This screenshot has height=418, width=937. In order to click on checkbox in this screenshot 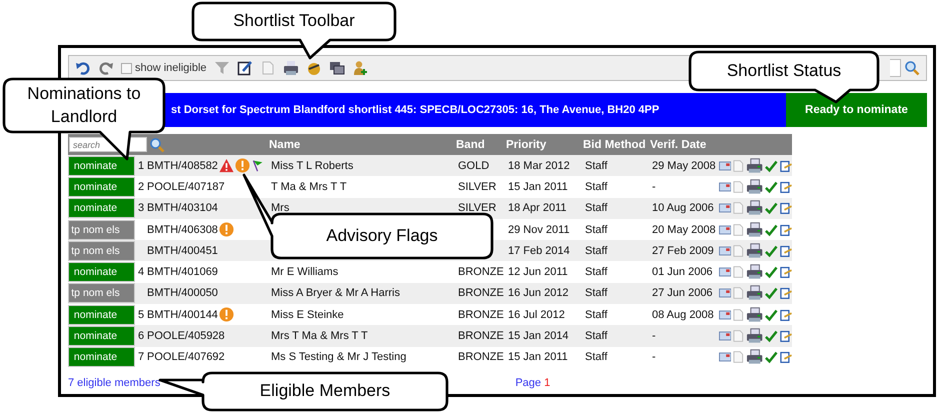, I will do `click(126, 68)`.